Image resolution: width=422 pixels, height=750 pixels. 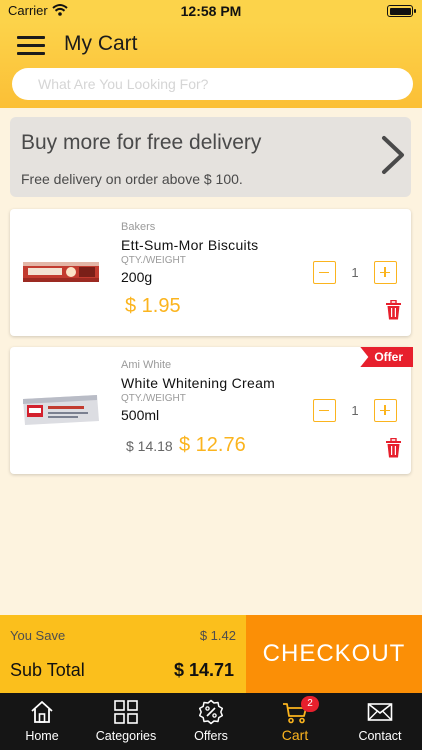 I want to click on checkout-button: CHECKOUT, so click(x=334, y=654).